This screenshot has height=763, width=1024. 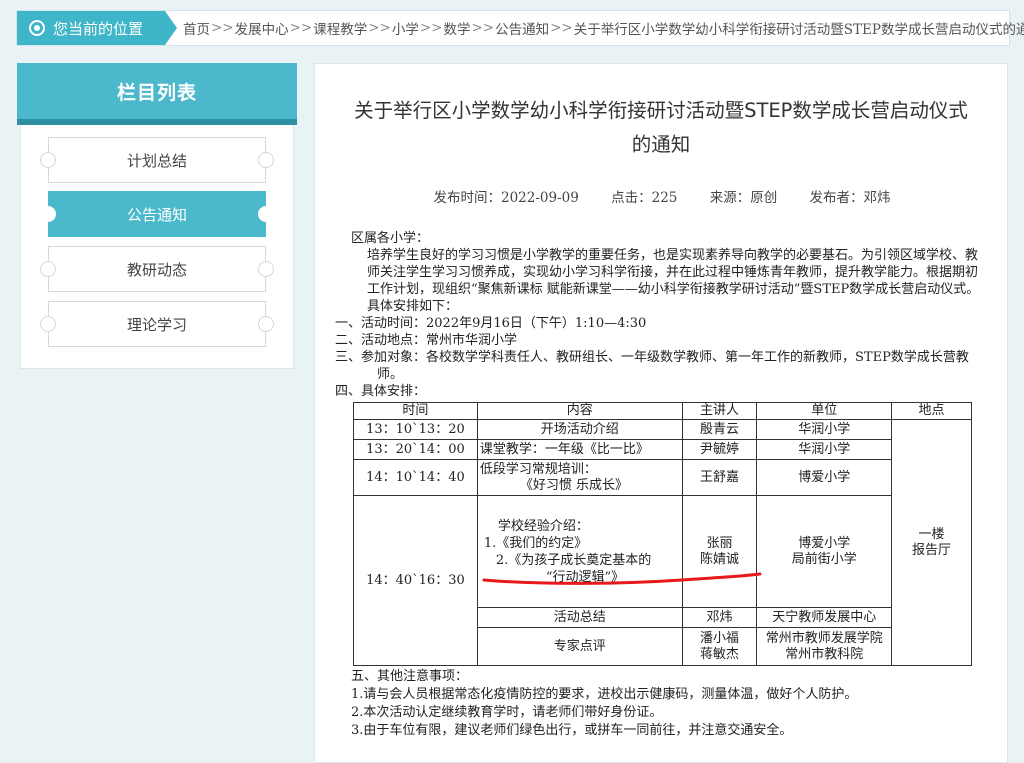 I want to click on note-item: 2.本次活动认定继续教育学时，请老师们带好身份证。, so click(x=507, y=712).